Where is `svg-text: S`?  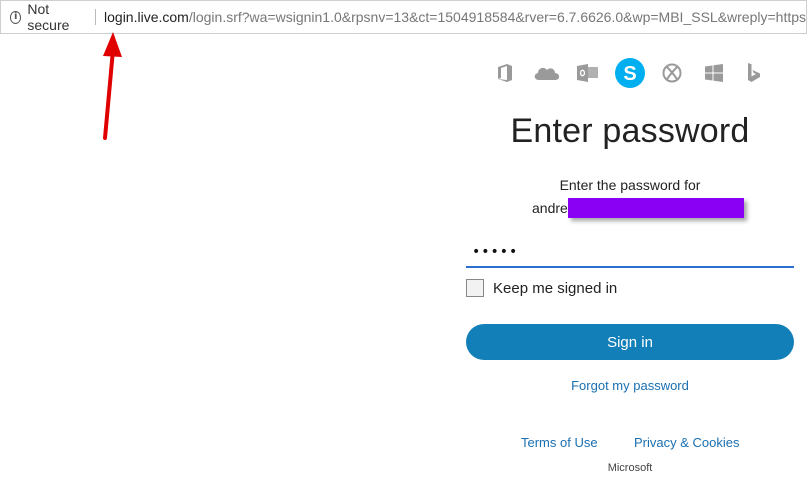 svg-text: S is located at coordinates (629, 74).